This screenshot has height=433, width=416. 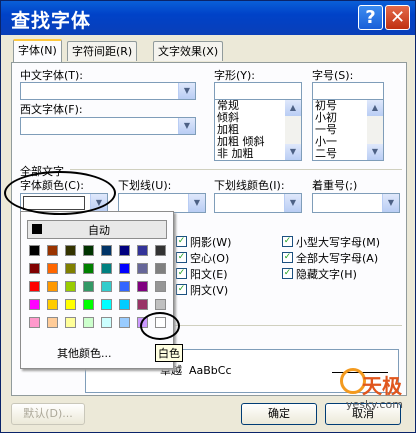 I want to click on color-swatch, so click(x=54, y=203).